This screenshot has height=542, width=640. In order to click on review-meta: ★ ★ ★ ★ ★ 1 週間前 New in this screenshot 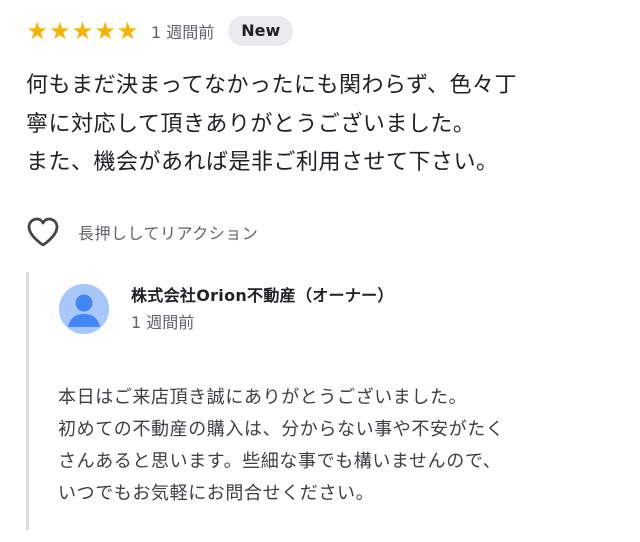, I will do `click(160, 31)`.